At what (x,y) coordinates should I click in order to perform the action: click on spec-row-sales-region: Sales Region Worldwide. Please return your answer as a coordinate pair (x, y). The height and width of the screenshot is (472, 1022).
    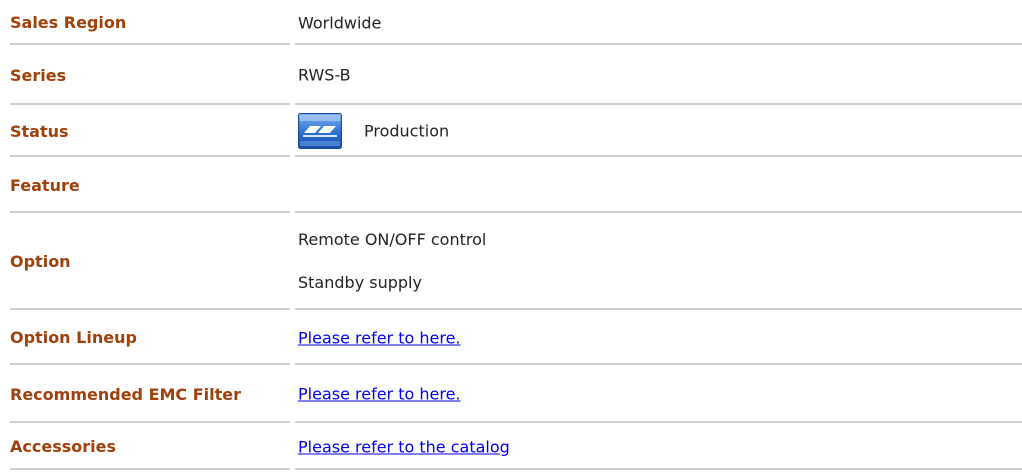
    Looking at the image, I should click on (511, 22).